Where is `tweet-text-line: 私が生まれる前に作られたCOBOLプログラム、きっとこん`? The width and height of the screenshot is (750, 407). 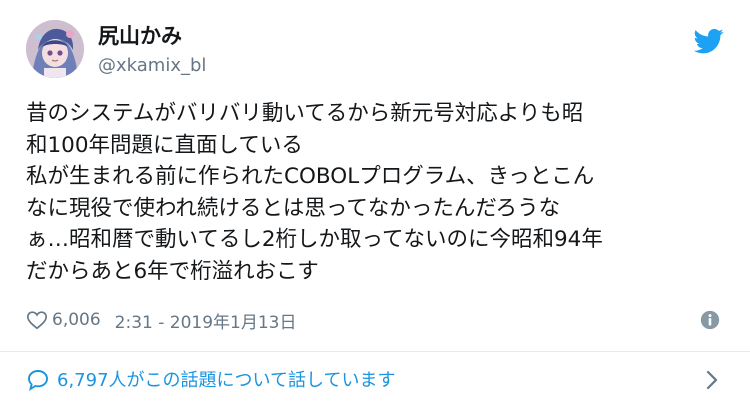 tweet-text-line: 私が生まれる前に作られたCOBOLプログラム、きっとこん is located at coordinates (310, 177).